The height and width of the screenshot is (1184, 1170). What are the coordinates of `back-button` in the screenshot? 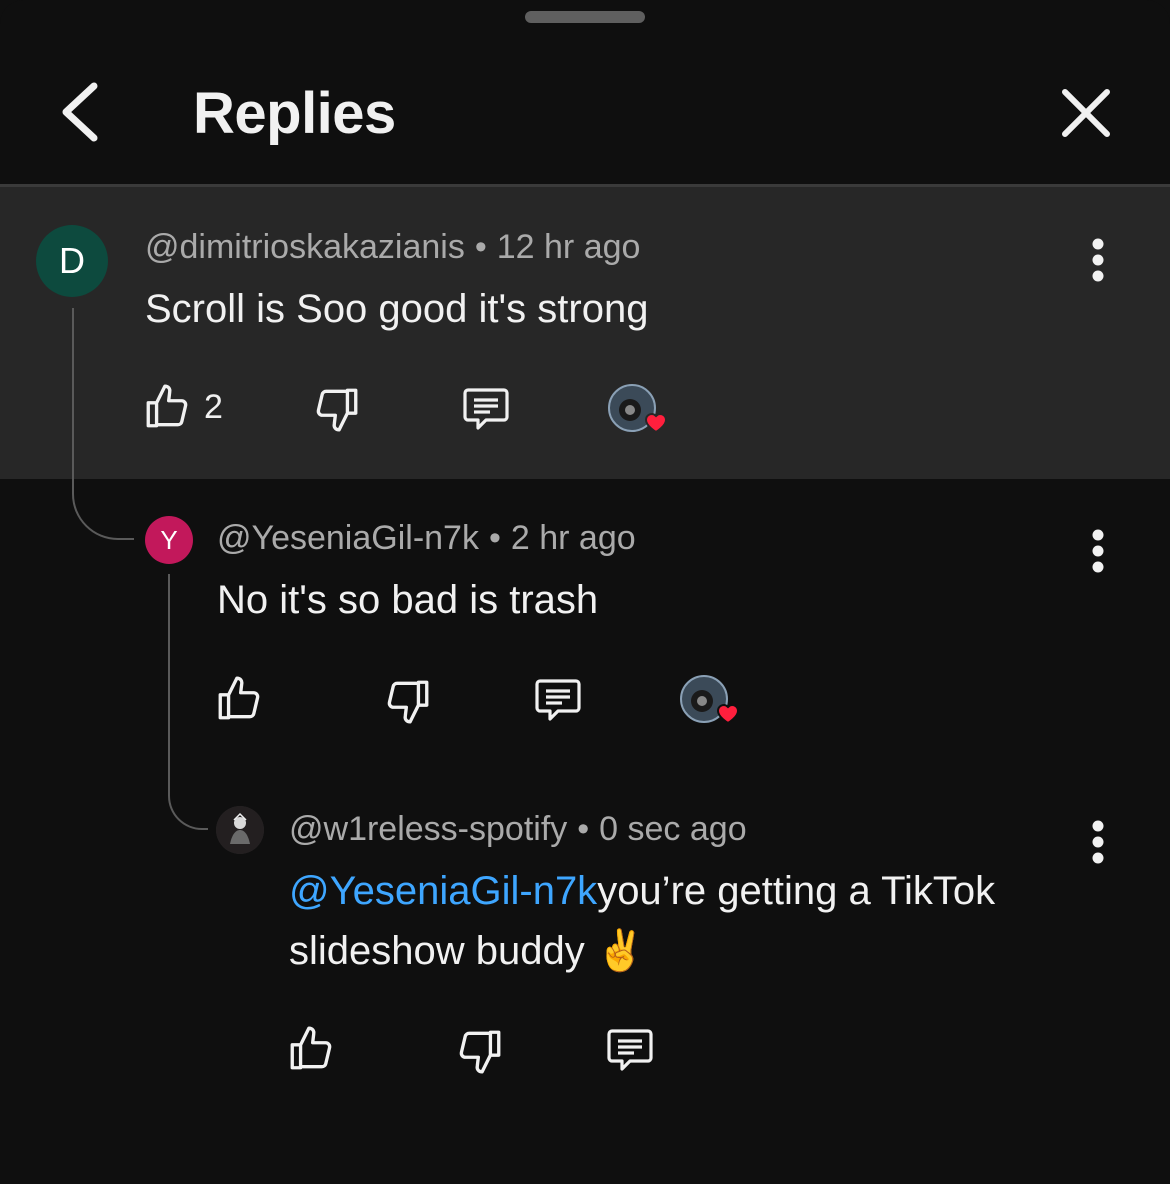 It's located at (82, 112).